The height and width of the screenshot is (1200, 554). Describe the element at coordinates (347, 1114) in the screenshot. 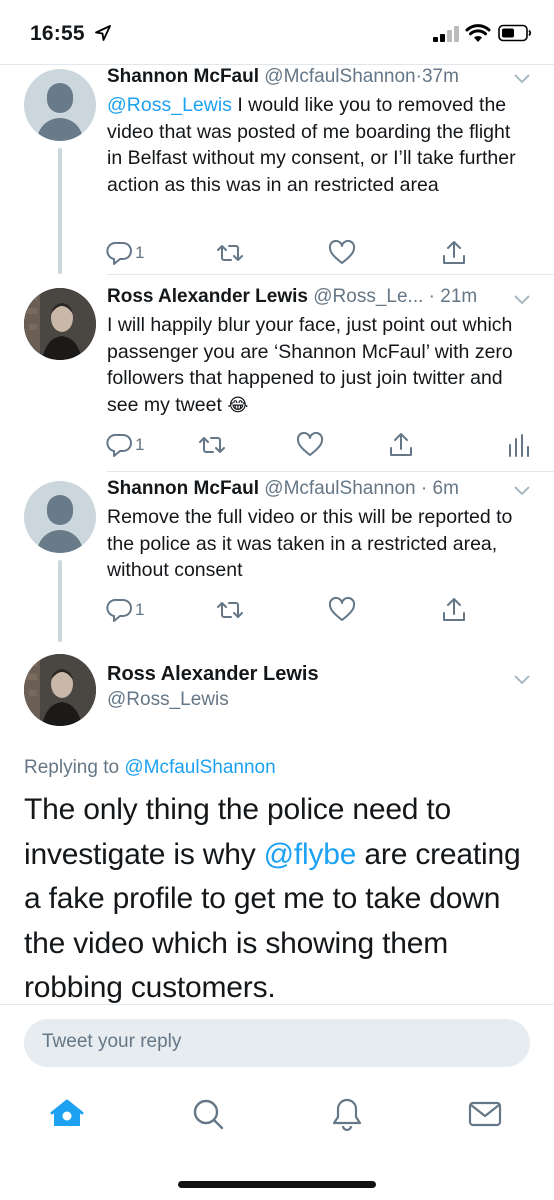

I see `notifications-icon` at that location.